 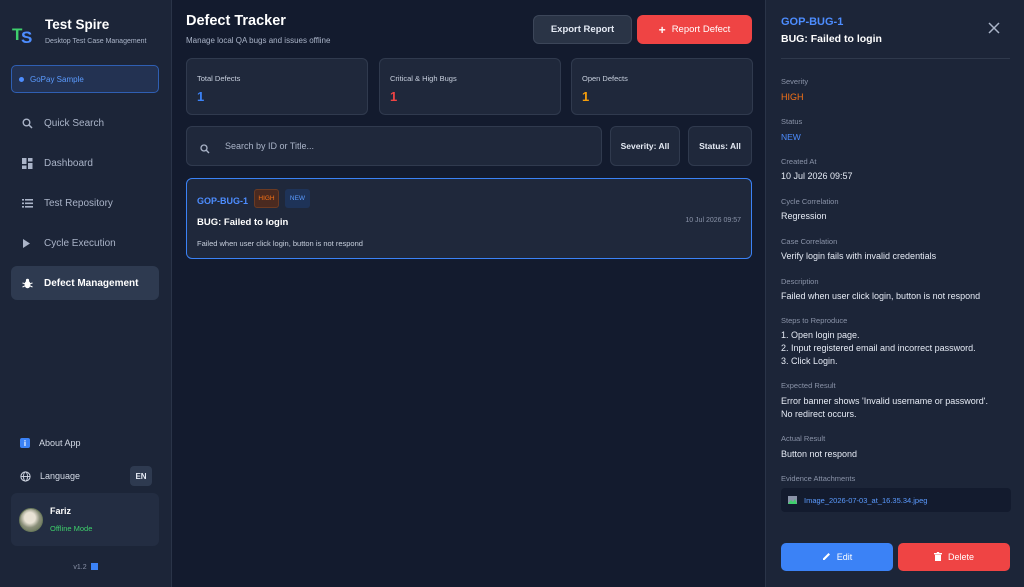 What do you see at coordinates (27, 163) in the screenshot?
I see `grid-icon` at bounding box center [27, 163].